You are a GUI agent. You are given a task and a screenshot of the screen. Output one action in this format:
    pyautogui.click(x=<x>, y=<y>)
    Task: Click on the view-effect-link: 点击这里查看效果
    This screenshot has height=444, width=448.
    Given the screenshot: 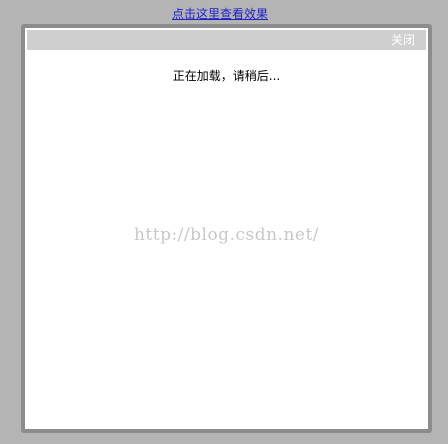 What is the action you would take?
    pyautogui.click(x=220, y=14)
    